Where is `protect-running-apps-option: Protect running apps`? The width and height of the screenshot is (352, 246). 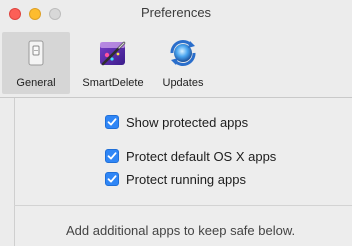 protect-running-apps-option: Protect running apps is located at coordinates (175, 179).